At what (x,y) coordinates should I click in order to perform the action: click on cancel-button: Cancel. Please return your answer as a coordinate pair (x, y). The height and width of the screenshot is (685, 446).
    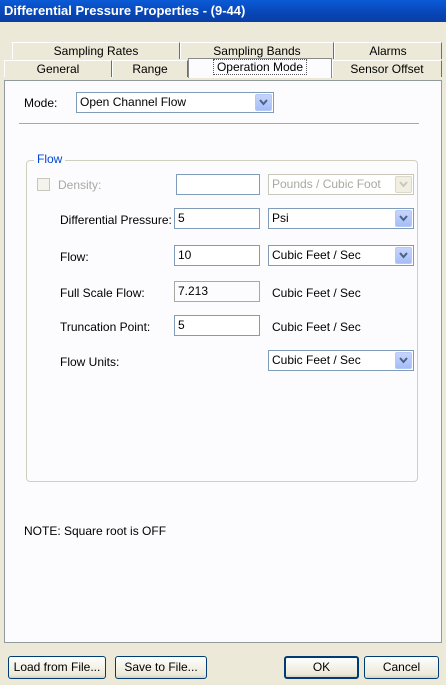
    Looking at the image, I should click on (401, 667).